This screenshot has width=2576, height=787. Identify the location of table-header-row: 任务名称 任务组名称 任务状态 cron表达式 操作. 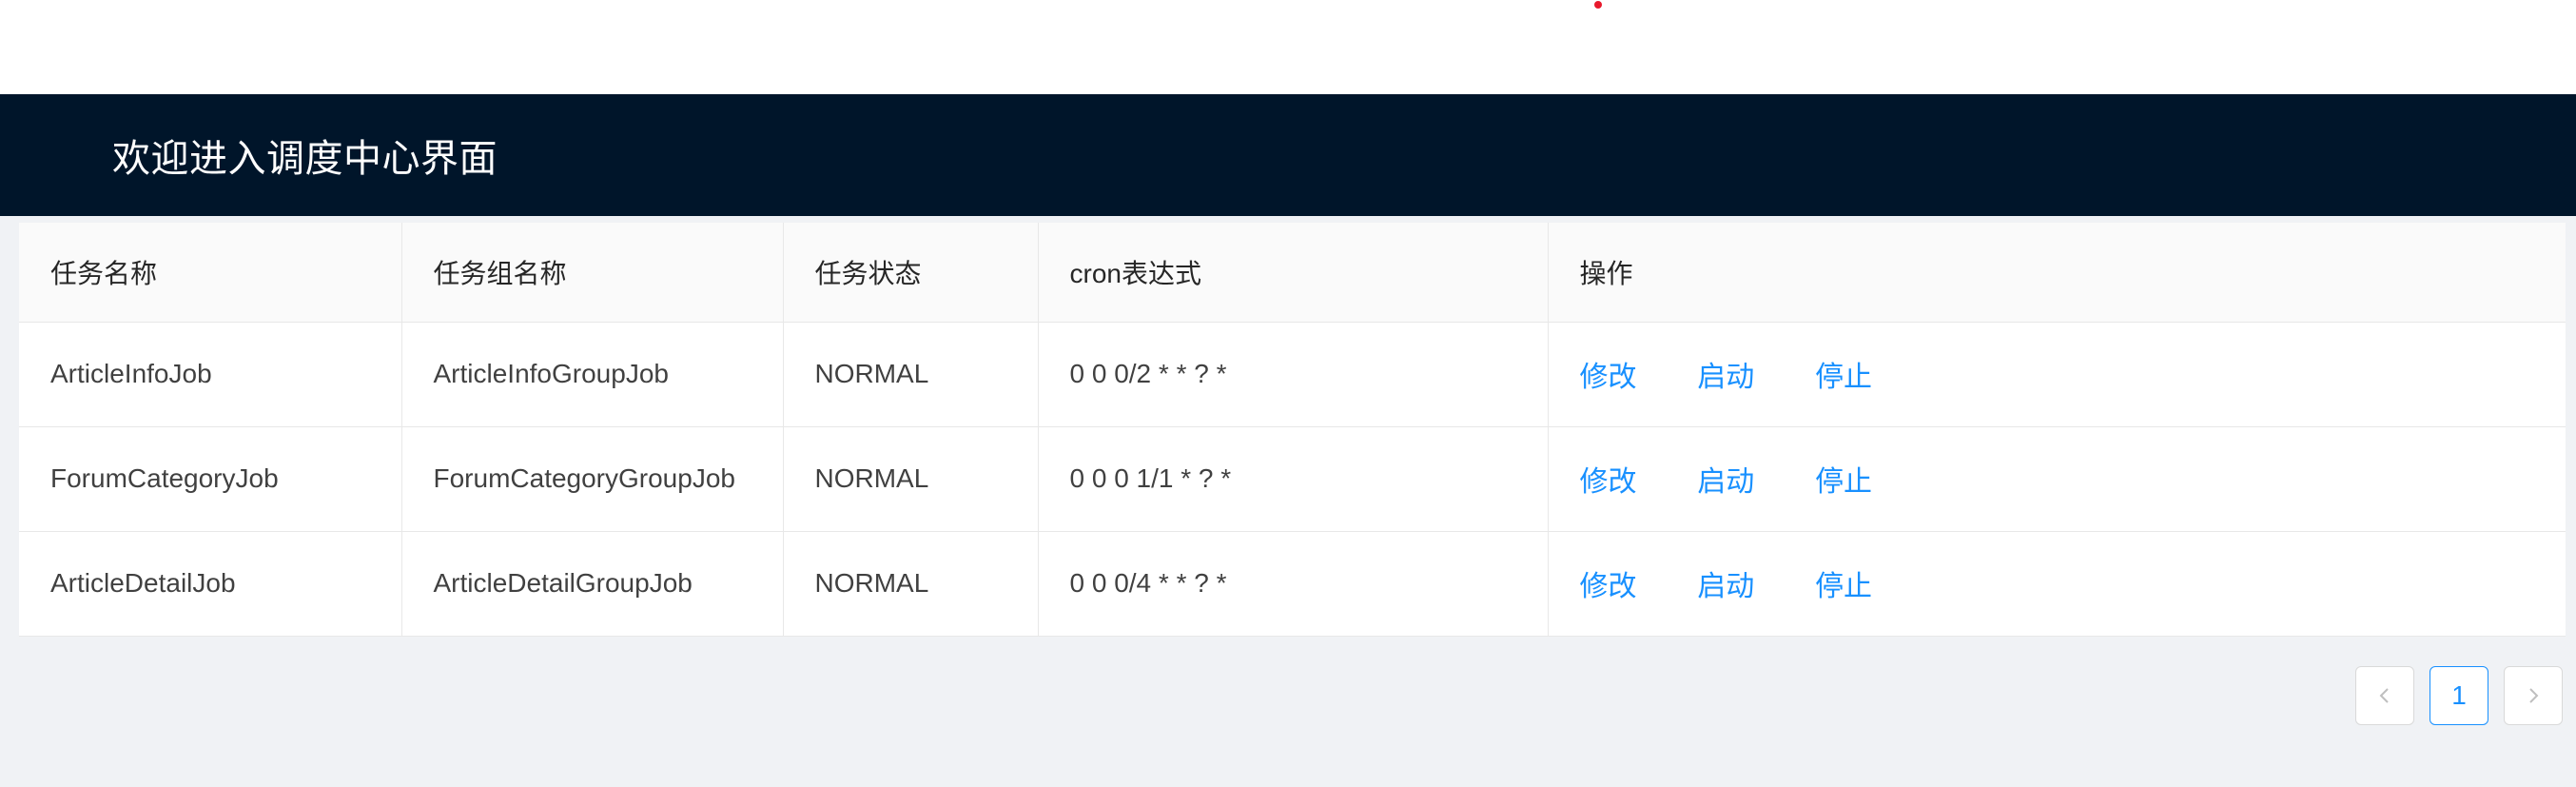
(1292, 273).